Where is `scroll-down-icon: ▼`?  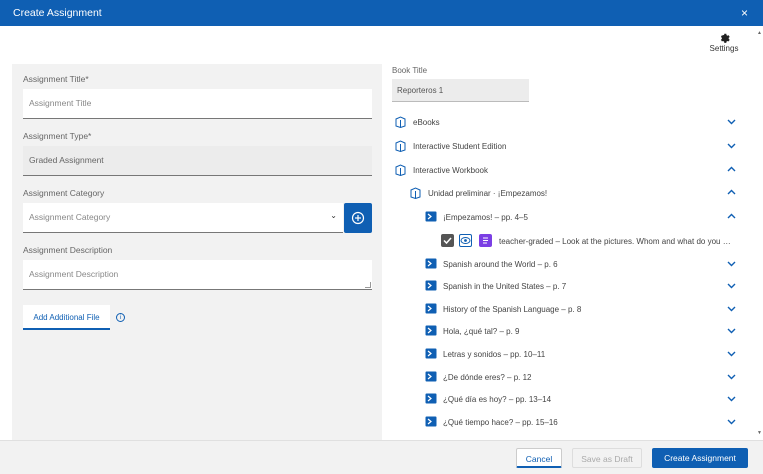
scroll-down-icon: ▼ is located at coordinates (759, 433).